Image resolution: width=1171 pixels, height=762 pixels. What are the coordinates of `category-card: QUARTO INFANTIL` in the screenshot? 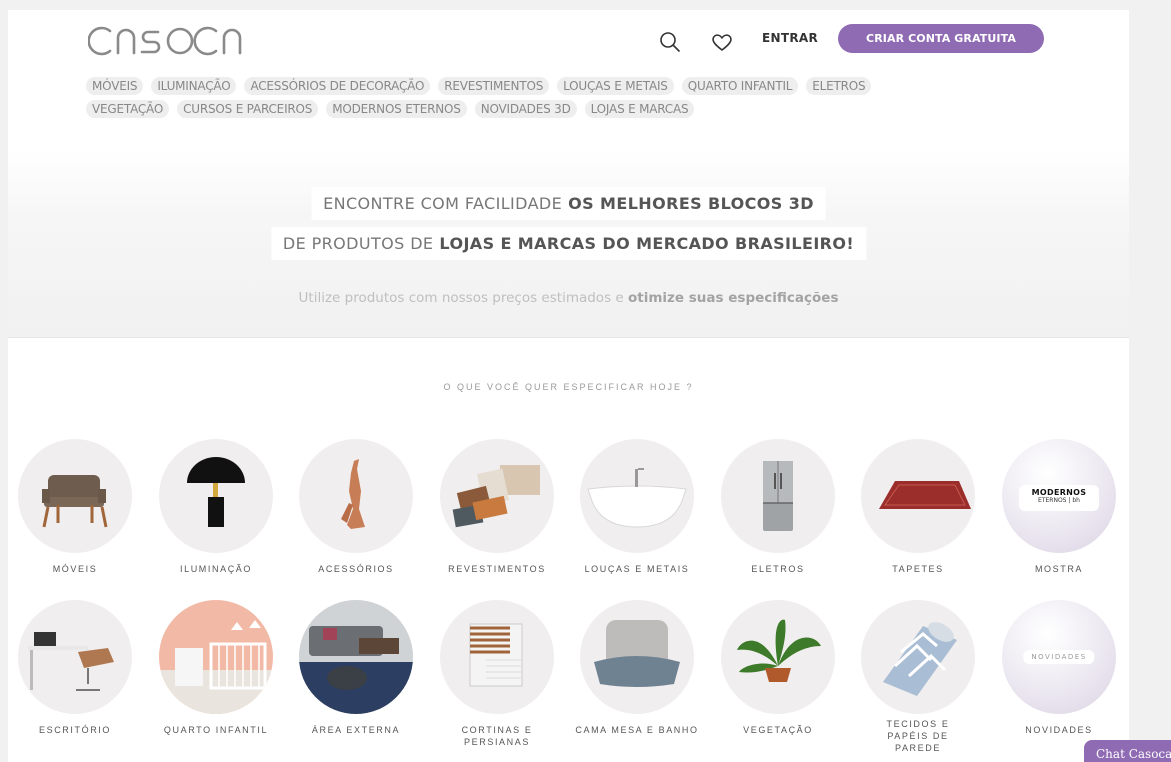 It's located at (216, 668).